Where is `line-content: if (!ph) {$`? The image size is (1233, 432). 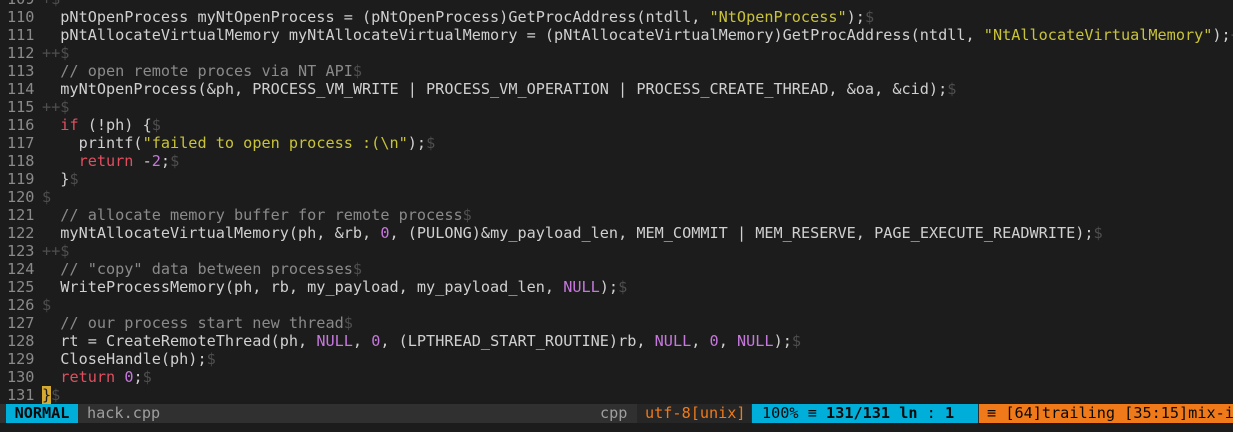 line-content: if (!ph) {$ is located at coordinates (101, 125).